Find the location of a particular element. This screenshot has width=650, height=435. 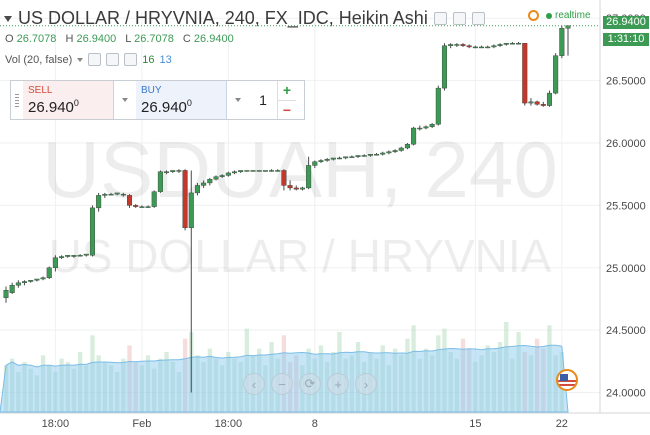

quantity-plus-button: + is located at coordinates (287, 91).